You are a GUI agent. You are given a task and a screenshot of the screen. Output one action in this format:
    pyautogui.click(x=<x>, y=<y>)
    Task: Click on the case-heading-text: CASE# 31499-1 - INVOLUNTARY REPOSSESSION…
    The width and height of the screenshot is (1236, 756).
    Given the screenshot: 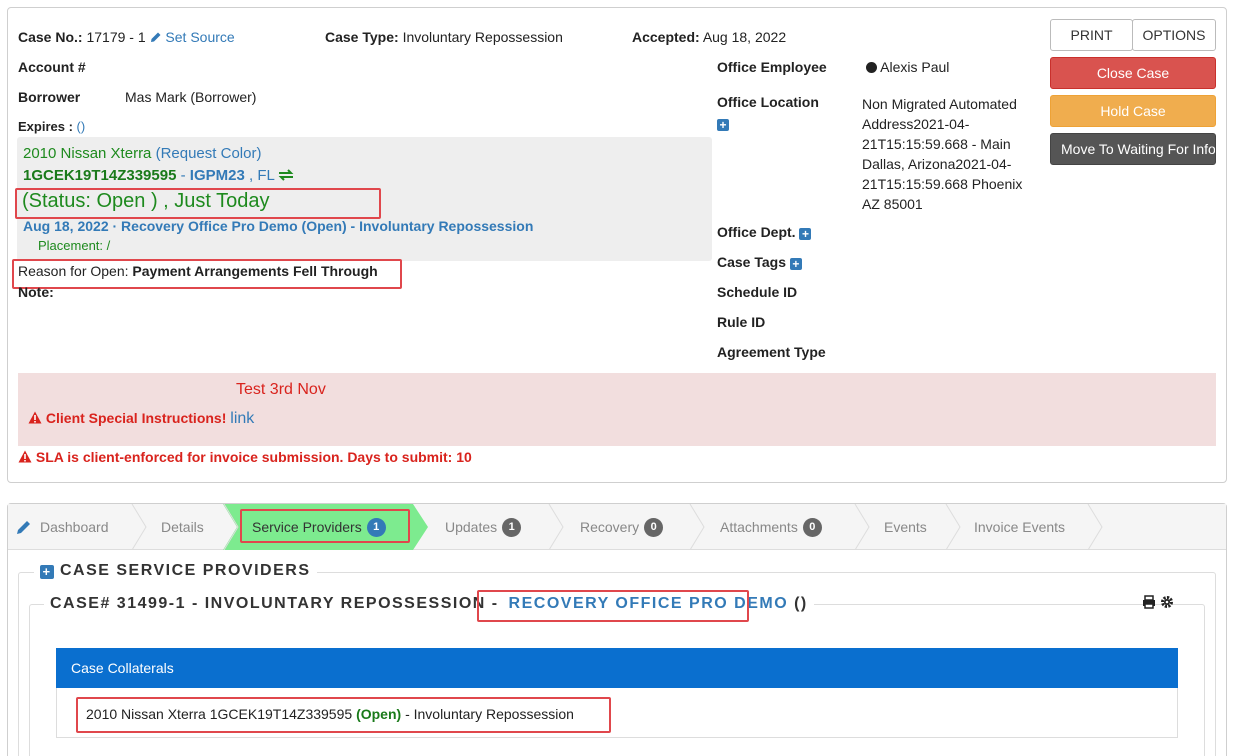 What is the action you would take?
    pyautogui.click(x=274, y=603)
    